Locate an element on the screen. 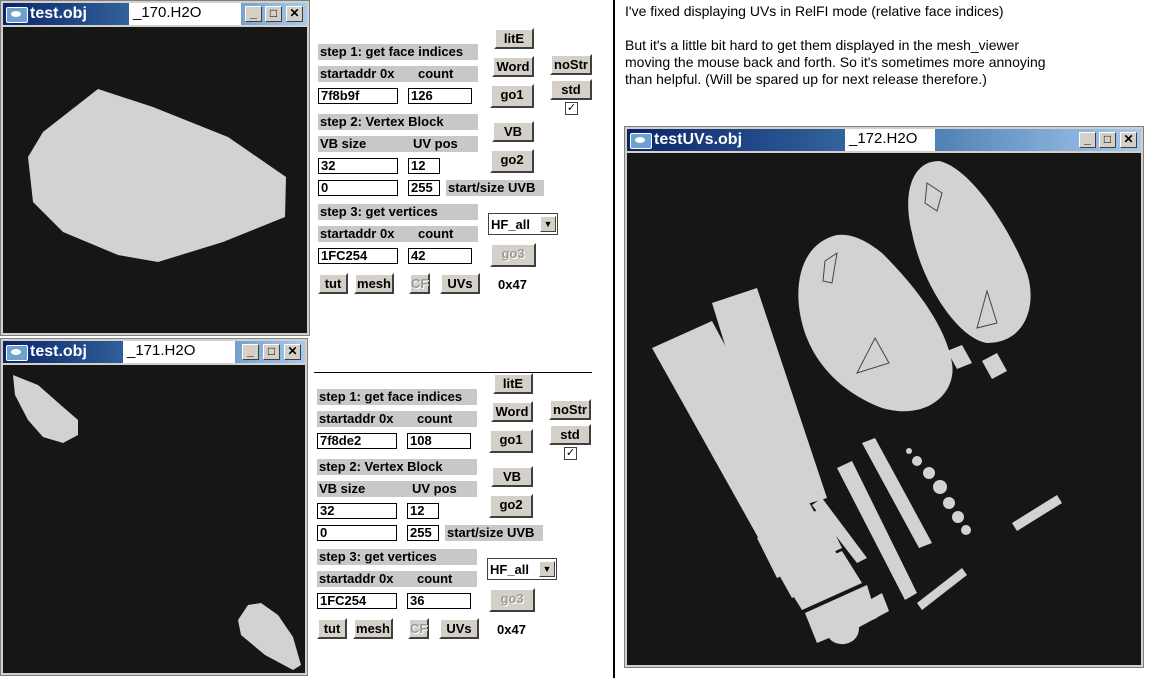 This screenshot has width=1154, height=678. file-tag: _171.H2O is located at coordinates (179, 352).